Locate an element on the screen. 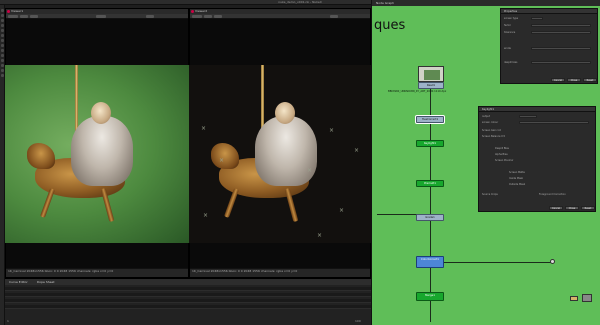  prop-row-label: Alpha Bias is located at coordinates (501, 154).